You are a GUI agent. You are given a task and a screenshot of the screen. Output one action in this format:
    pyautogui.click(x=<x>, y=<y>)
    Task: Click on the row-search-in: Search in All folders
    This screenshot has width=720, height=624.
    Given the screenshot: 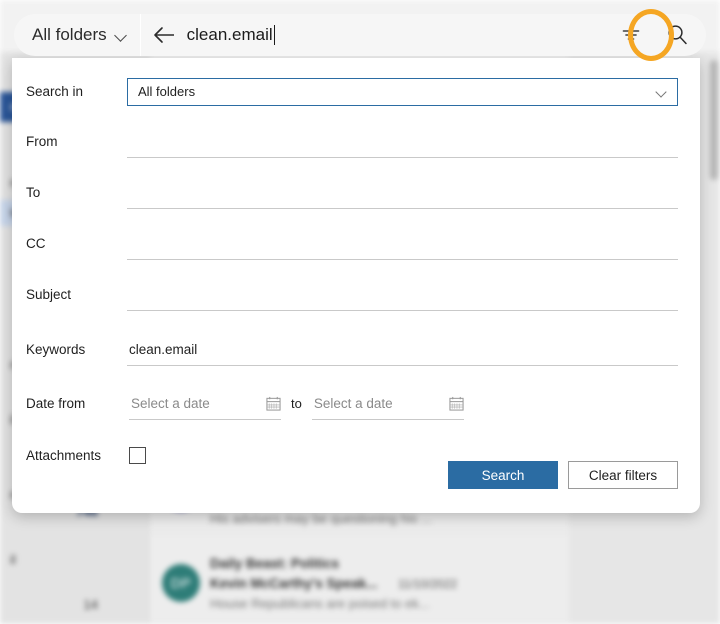 What is the action you would take?
    pyautogui.click(x=356, y=91)
    